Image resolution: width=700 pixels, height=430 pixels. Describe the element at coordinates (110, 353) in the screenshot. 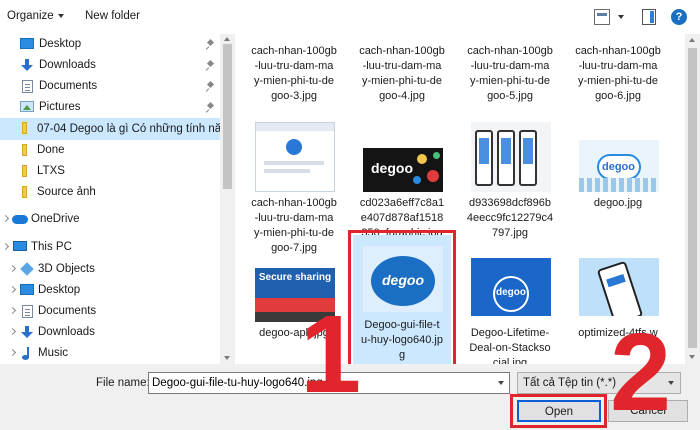

I see `nav-item-music: Music` at that location.